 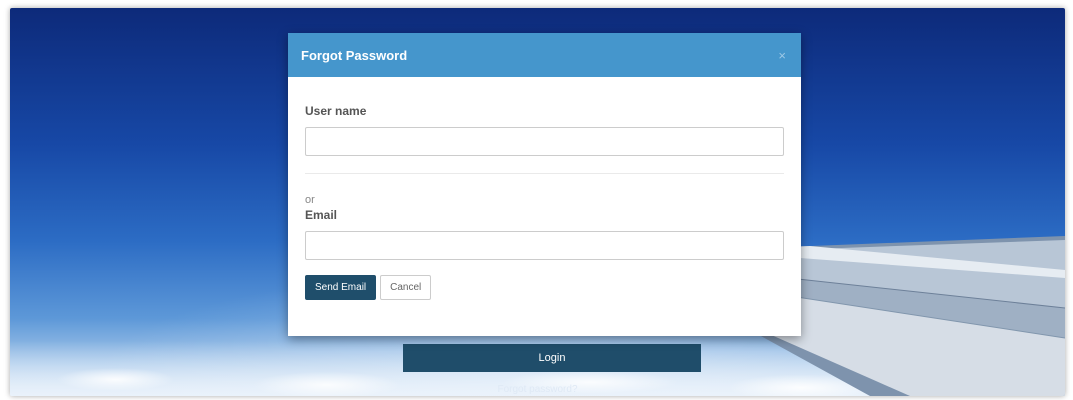 What do you see at coordinates (782, 55) in the screenshot?
I see `close-icon: ×` at bounding box center [782, 55].